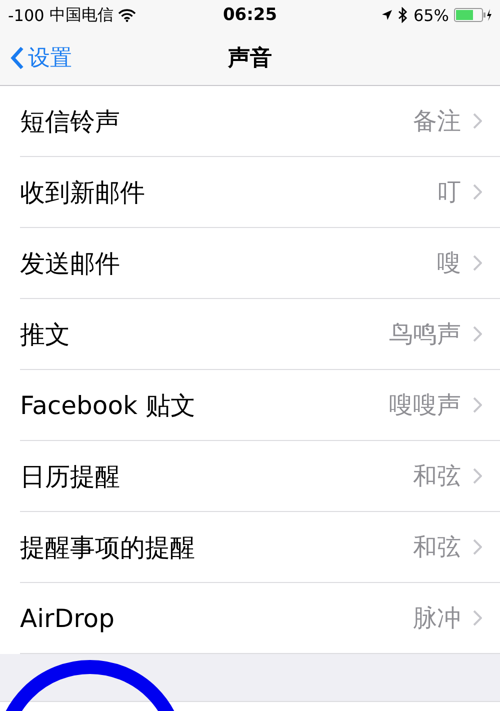  What do you see at coordinates (81, 15) in the screenshot?
I see `carrier-name: 中国电信` at bounding box center [81, 15].